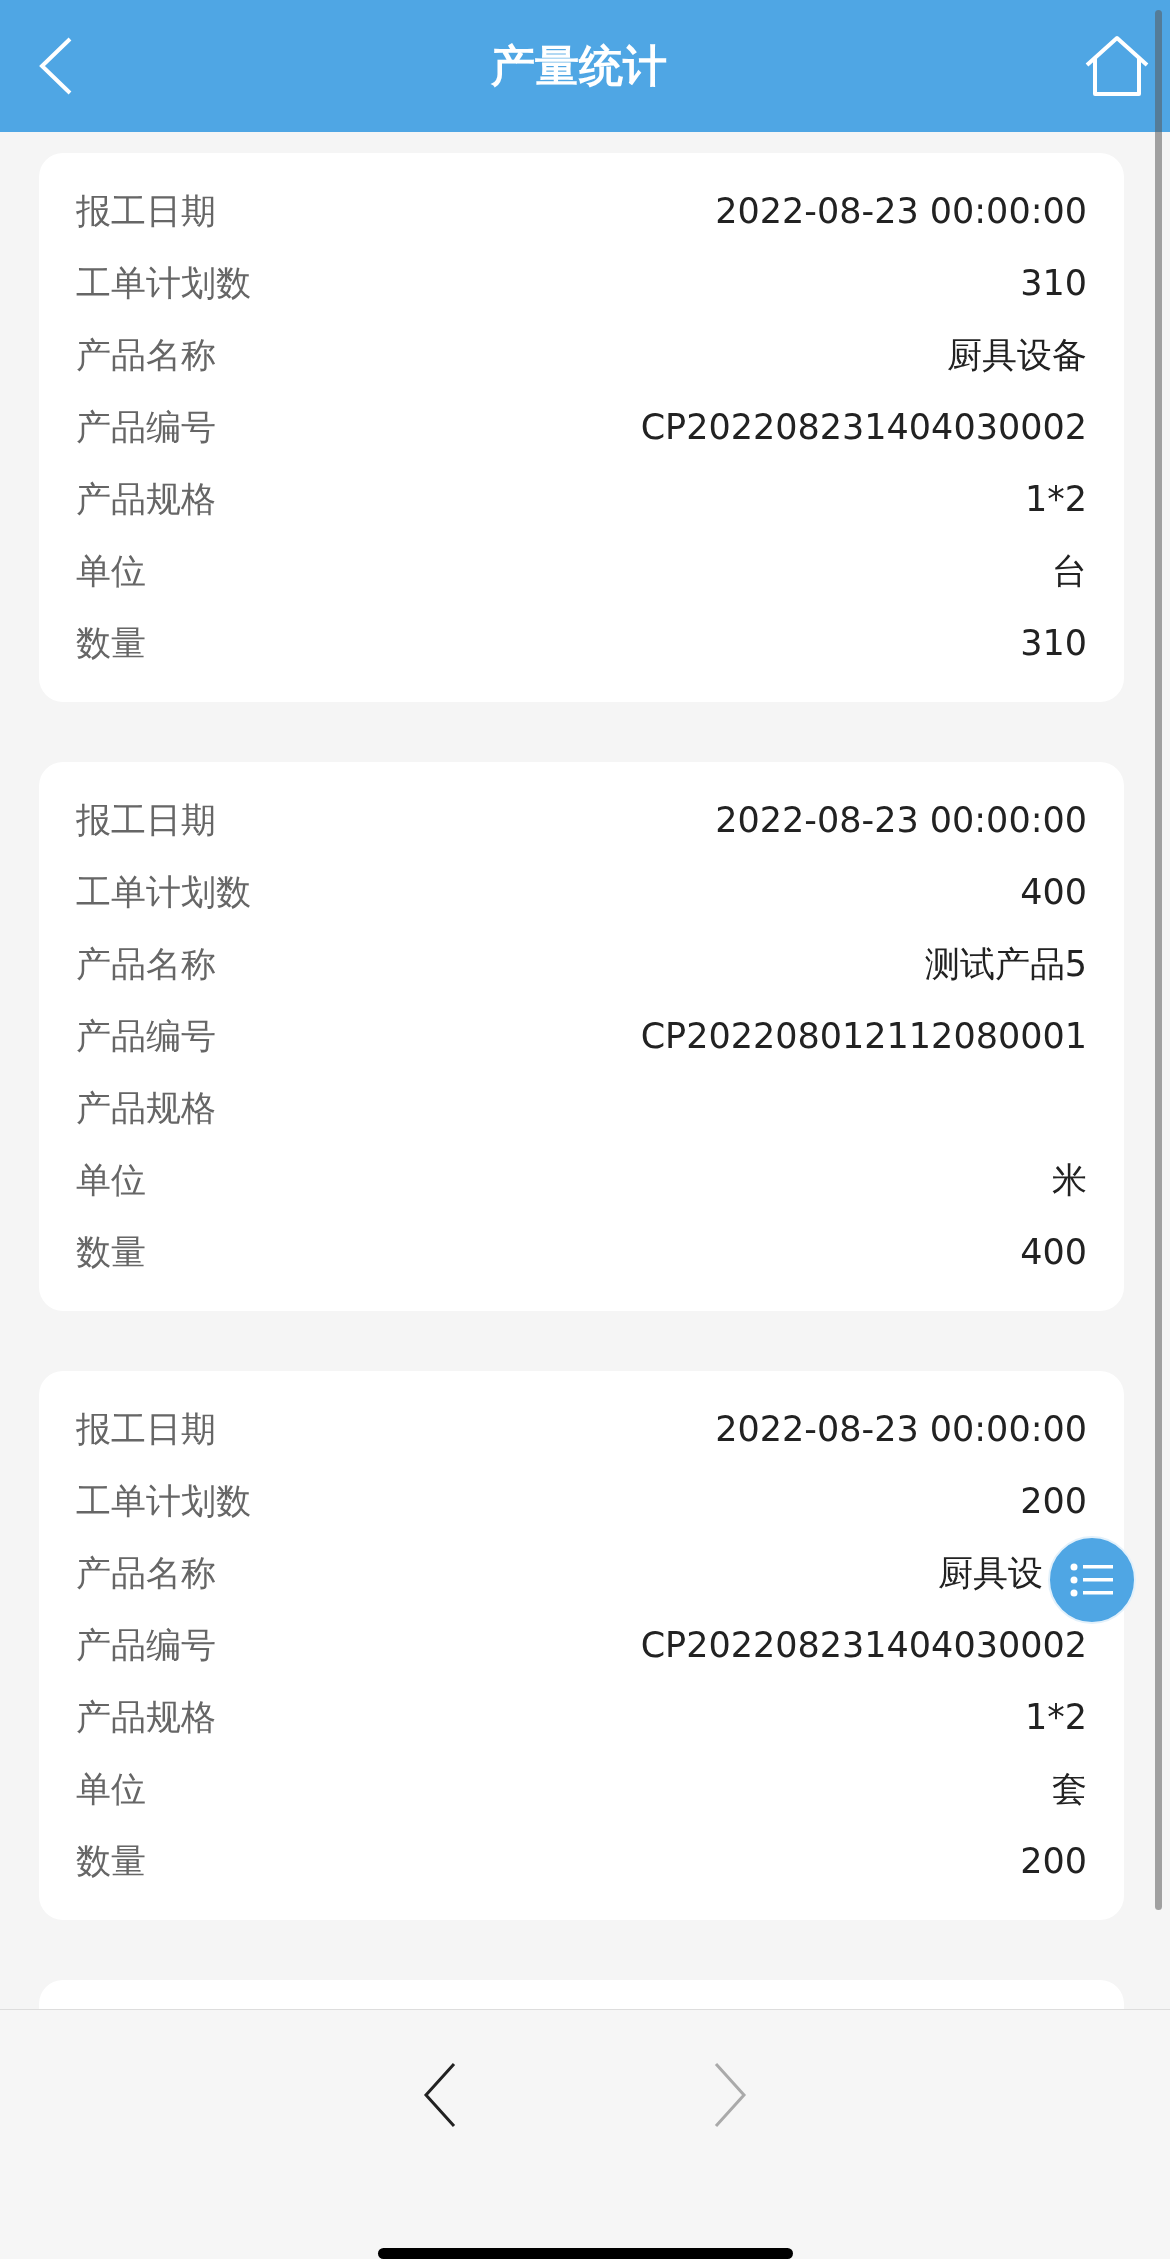 The height and width of the screenshot is (2259, 1170). Describe the element at coordinates (990, 1573) in the screenshot. I see `field-value: 厨具设` at that location.